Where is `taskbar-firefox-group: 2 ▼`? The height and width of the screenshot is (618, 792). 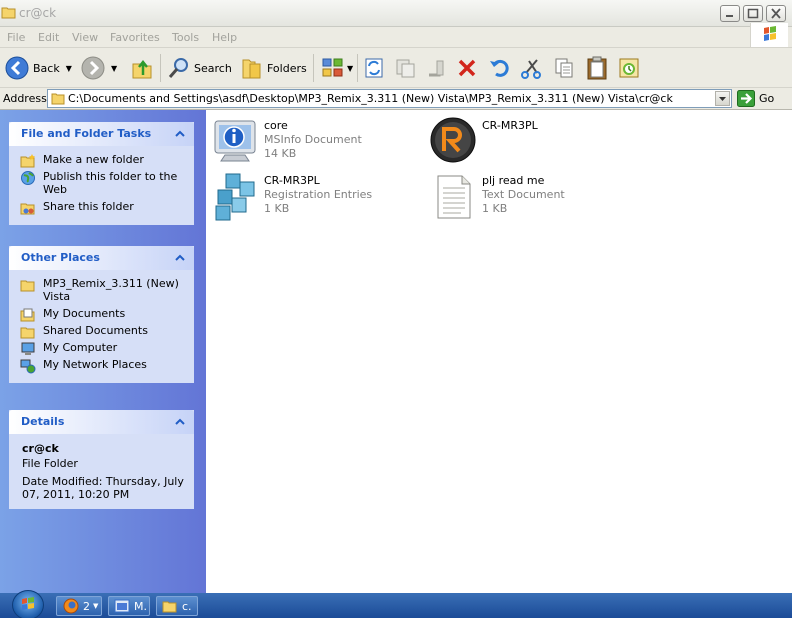 taskbar-firefox-group: 2 ▼ is located at coordinates (79, 606).